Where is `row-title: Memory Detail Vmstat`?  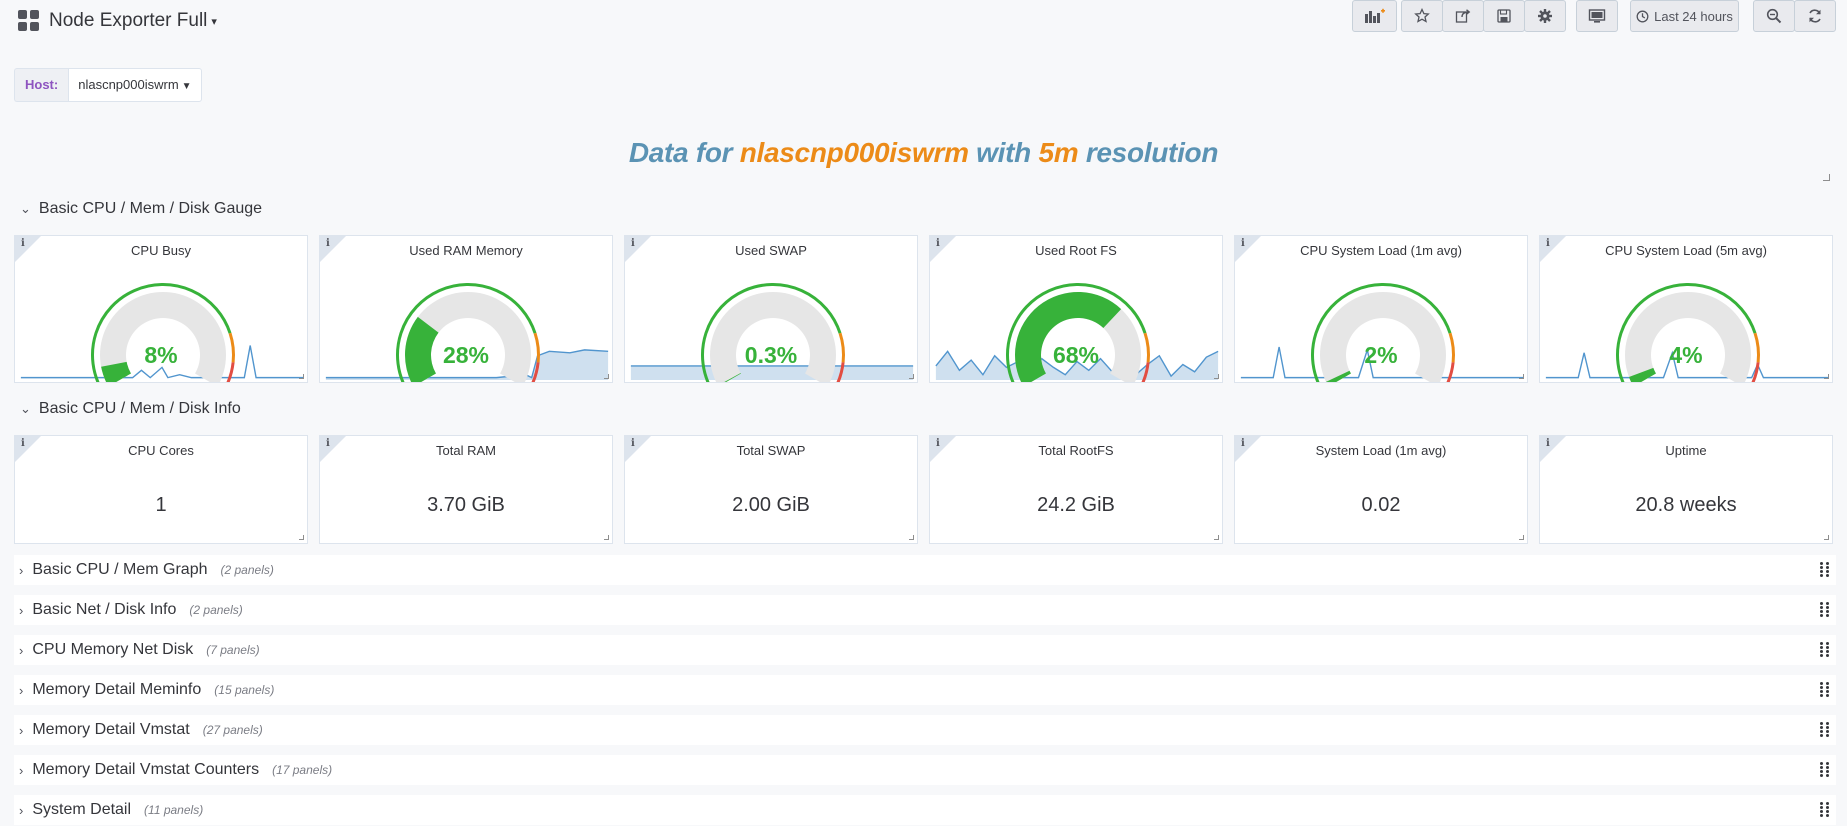 row-title: Memory Detail Vmstat is located at coordinates (110, 730).